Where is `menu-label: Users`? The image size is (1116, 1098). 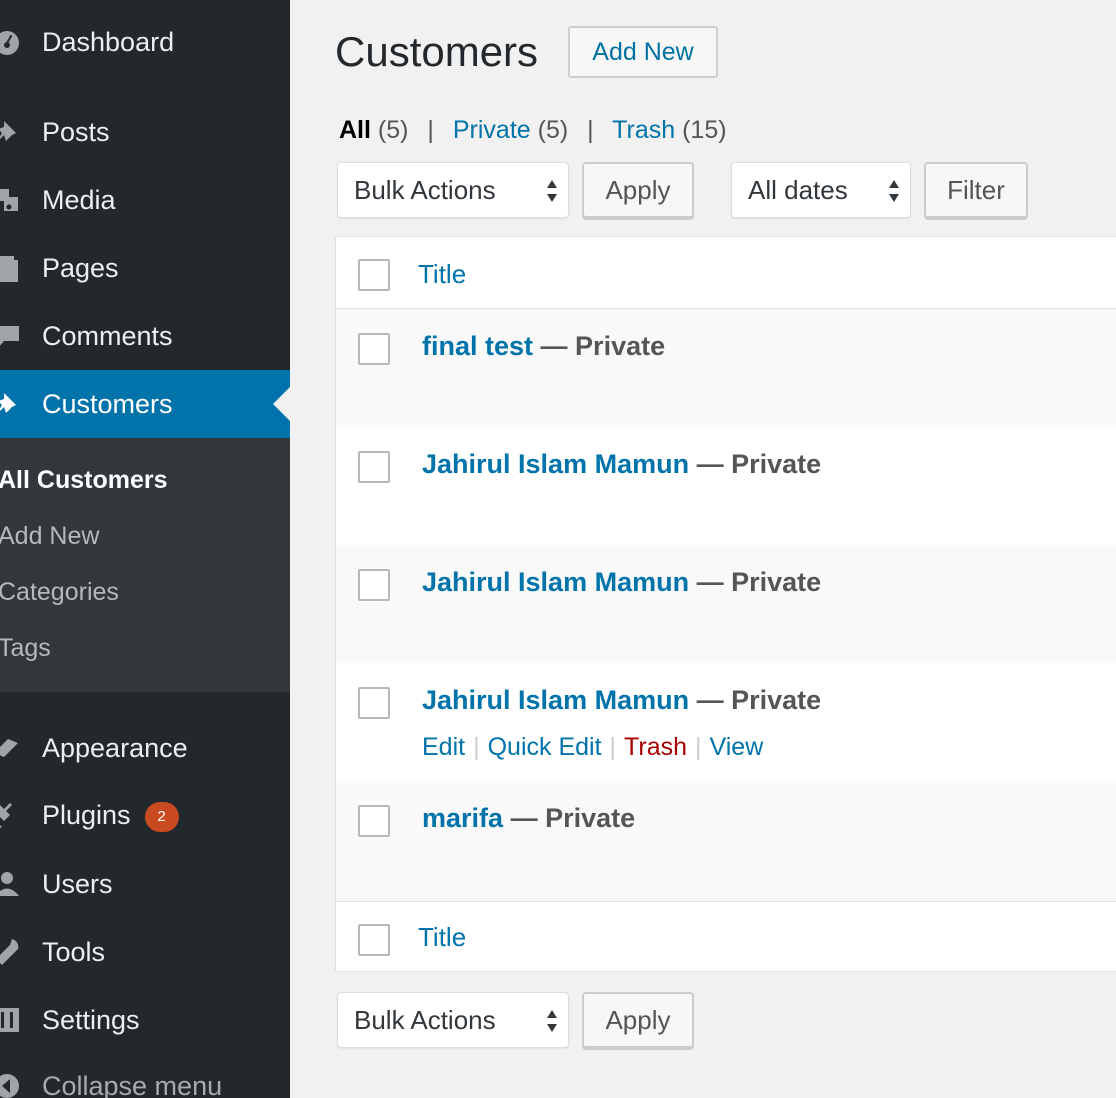 menu-label: Users is located at coordinates (77, 883).